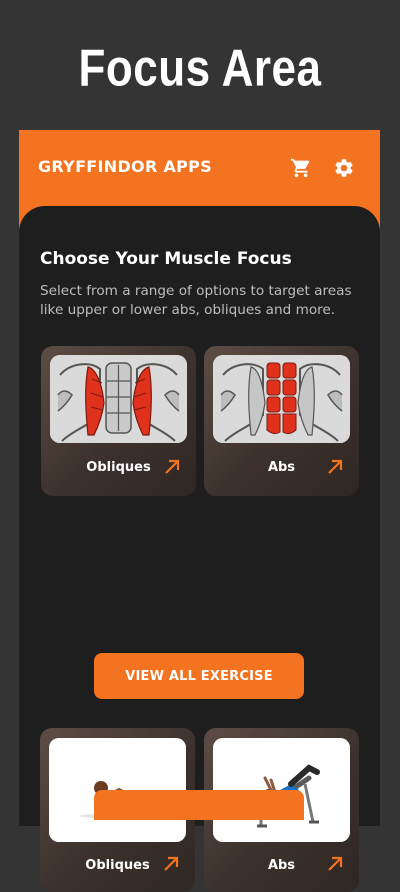  What do you see at coordinates (200, 68) in the screenshot?
I see `promo-headline: Focus Area` at bounding box center [200, 68].